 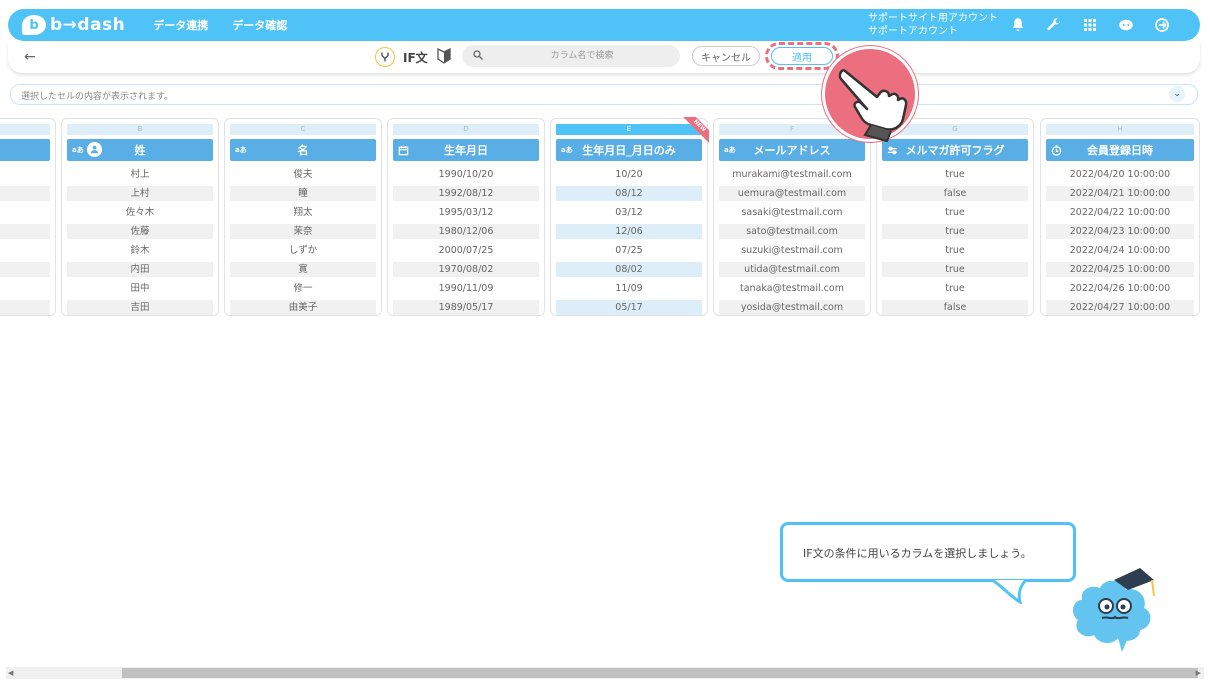 What do you see at coordinates (1120, 231) in the screenshot?
I see `table-cell: 2022/04/23 10:00:00` at bounding box center [1120, 231].